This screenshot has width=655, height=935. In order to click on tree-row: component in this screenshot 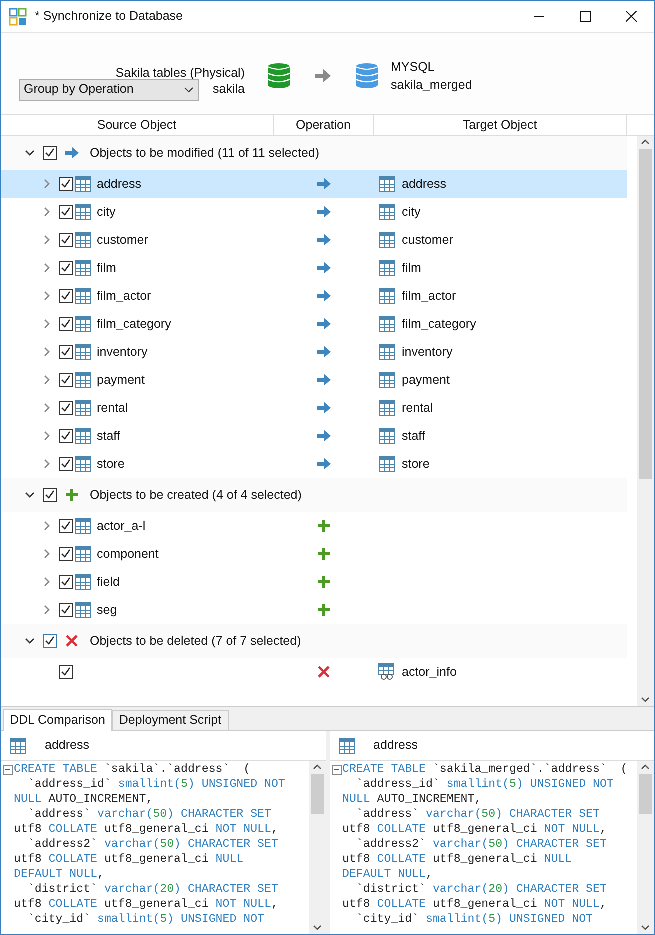, I will do `click(314, 554)`.